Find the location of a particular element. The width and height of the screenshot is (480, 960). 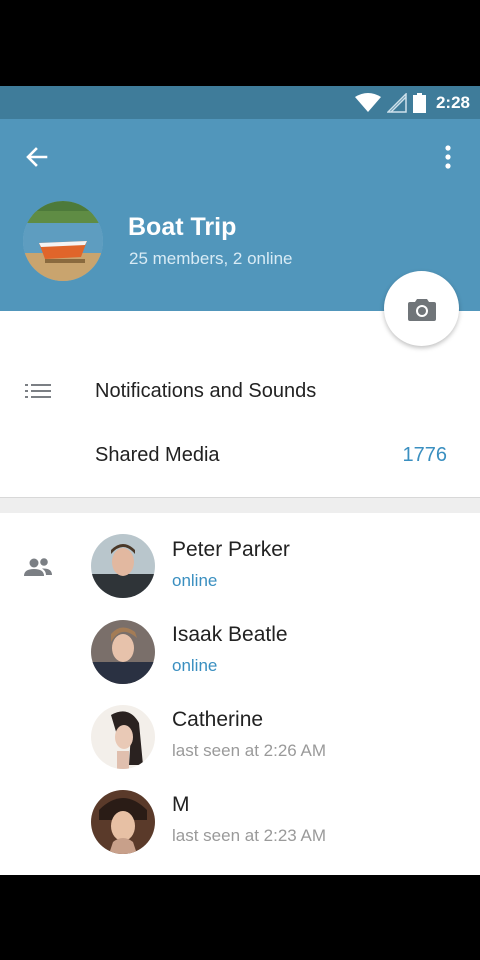

group-name: Boat Trip is located at coordinates (182, 227).